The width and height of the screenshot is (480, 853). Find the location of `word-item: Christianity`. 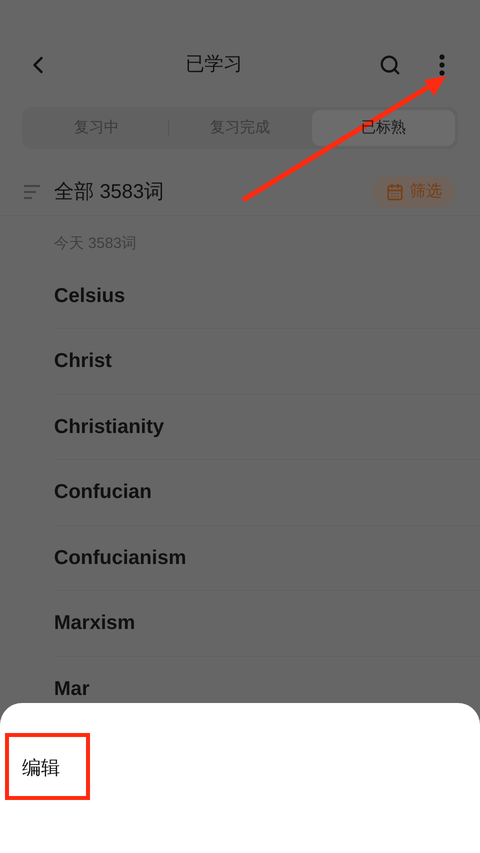

word-item: Christianity is located at coordinates (109, 427).